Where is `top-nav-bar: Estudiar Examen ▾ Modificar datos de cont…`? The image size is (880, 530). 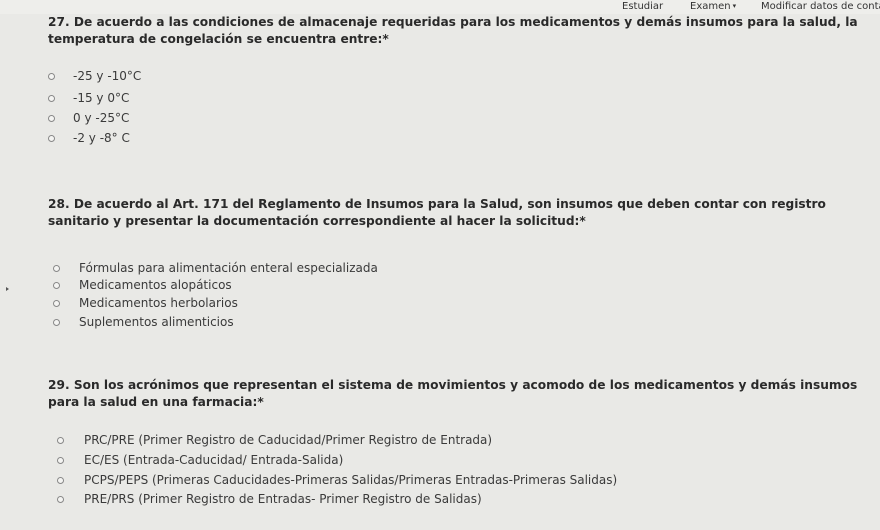 top-nav-bar: Estudiar Examen ▾ Modificar datos de cont… is located at coordinates (440, 7).